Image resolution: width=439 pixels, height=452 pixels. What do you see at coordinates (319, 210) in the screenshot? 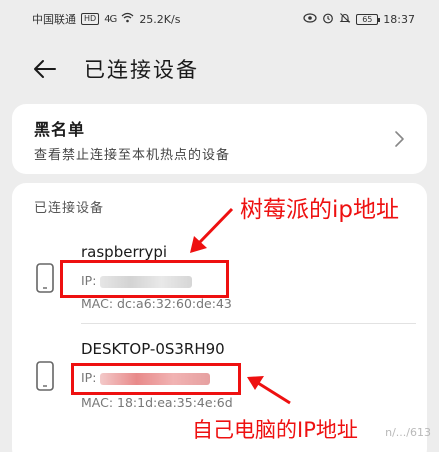
I see `annotation-label-raspberrypi: 树莓派的ip地址` at bounding box center [319, 210].